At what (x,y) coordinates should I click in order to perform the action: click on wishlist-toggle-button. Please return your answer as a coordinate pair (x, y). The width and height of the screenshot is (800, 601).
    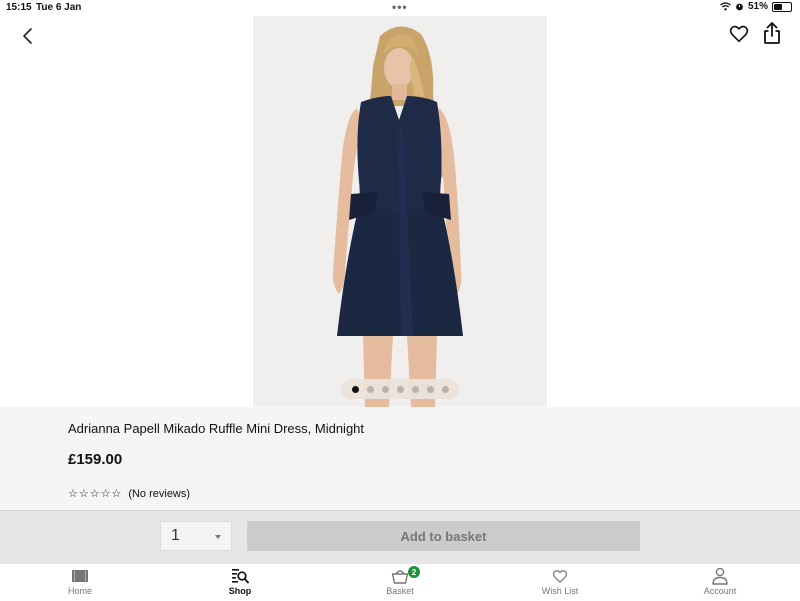
    Looking at the image, I should click on (739, 34).